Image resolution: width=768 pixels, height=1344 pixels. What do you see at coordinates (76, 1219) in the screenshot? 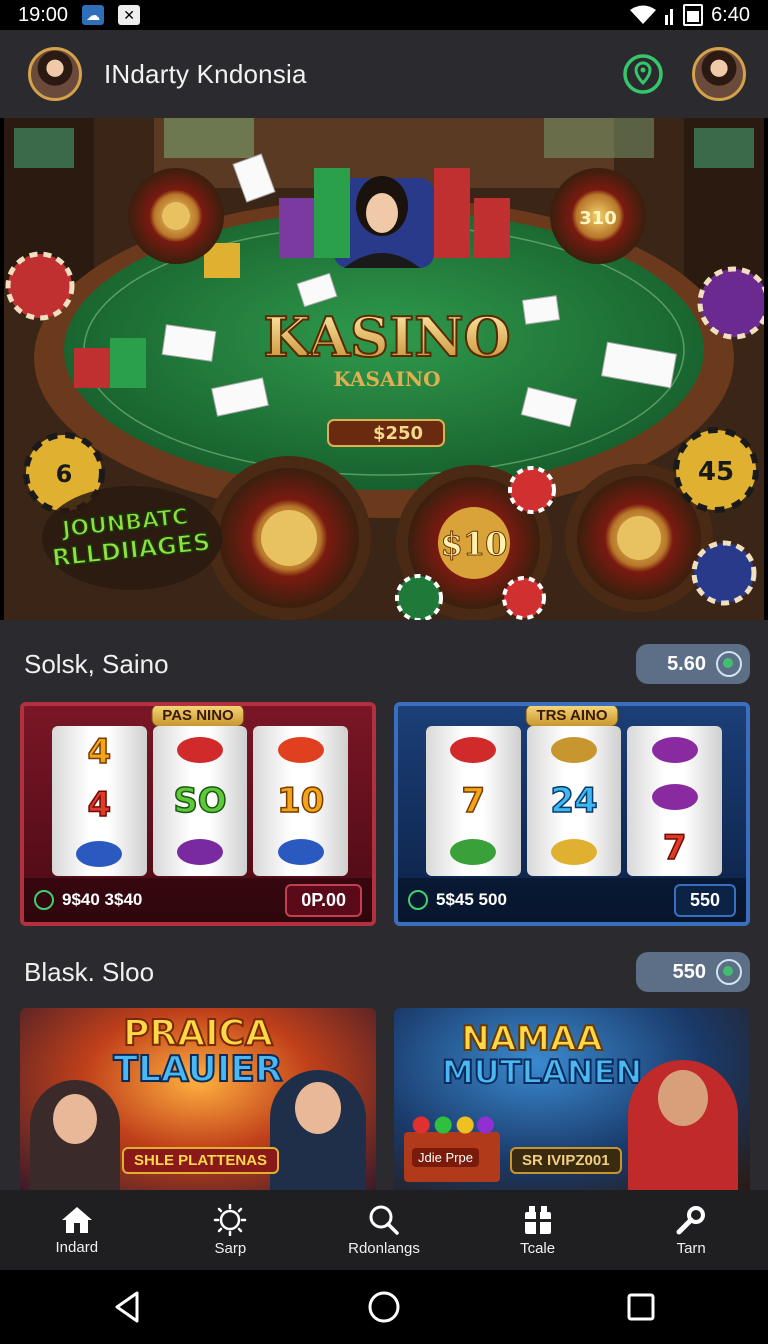
I see `home-icon` at bounding box center [76, 1219].